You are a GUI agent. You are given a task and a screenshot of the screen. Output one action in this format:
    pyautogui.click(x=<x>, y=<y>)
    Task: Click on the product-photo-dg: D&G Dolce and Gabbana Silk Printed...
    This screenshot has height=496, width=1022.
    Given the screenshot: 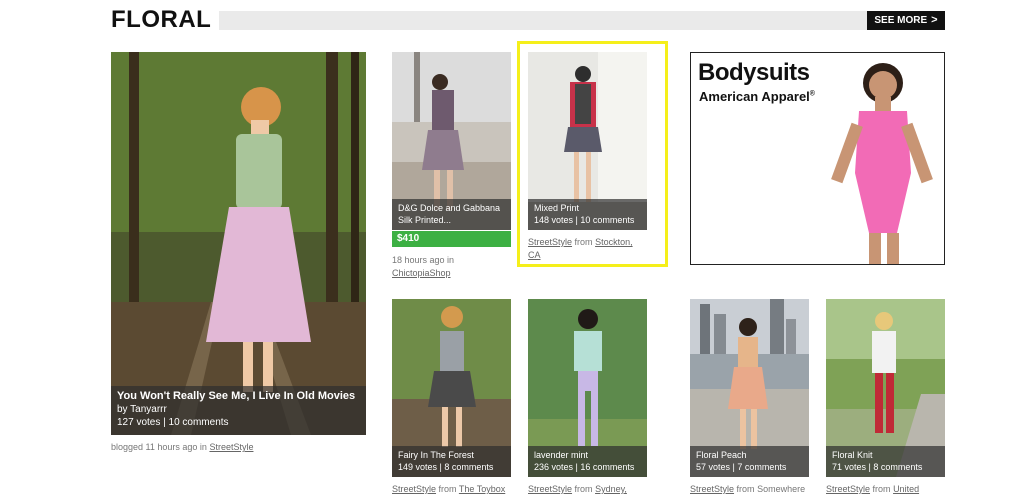 What is the action you would take?
    pyautogui.click(x=451, y=141)
    